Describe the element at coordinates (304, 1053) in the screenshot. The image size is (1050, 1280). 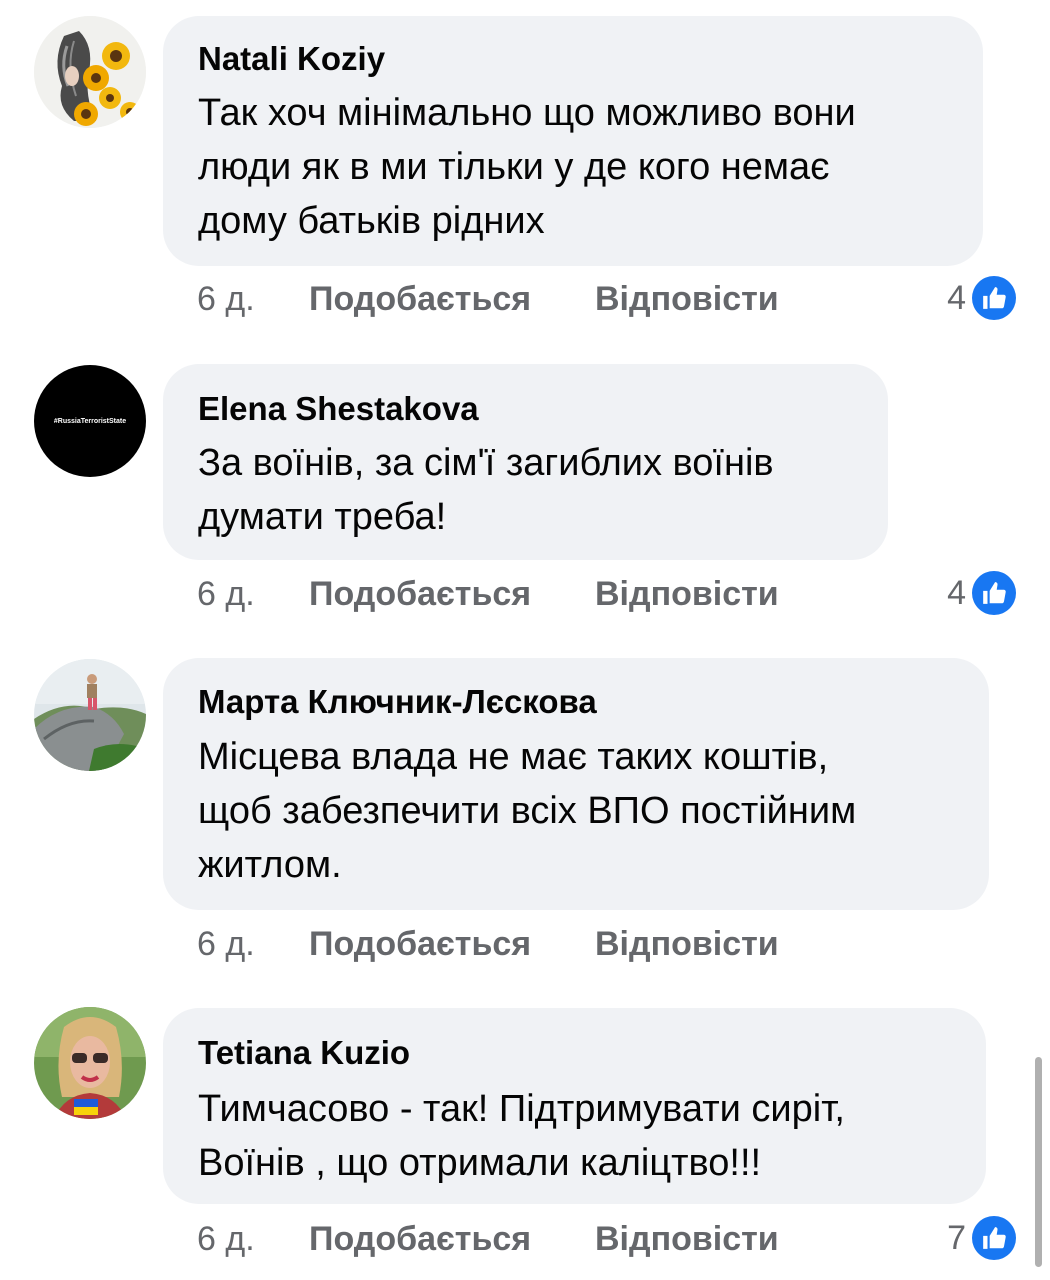
I see `comment-author: Tetiana Kuzio` at that location.